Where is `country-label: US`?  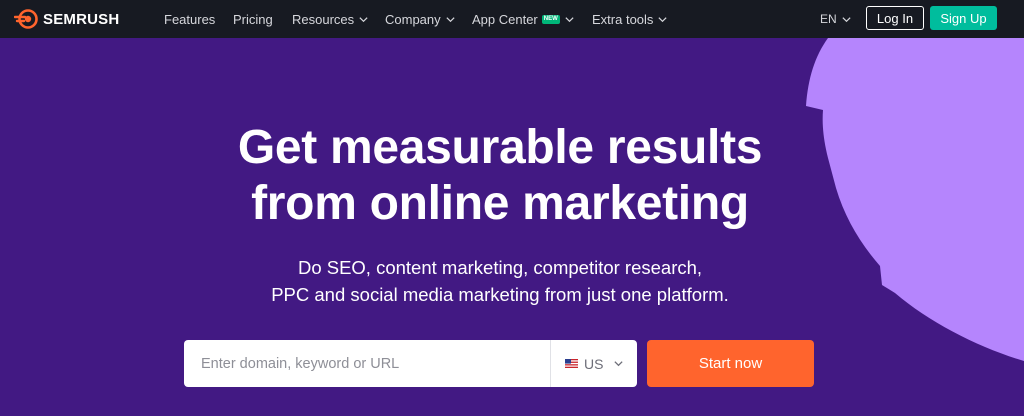
country-label: US is located at coordinates (594, 363).